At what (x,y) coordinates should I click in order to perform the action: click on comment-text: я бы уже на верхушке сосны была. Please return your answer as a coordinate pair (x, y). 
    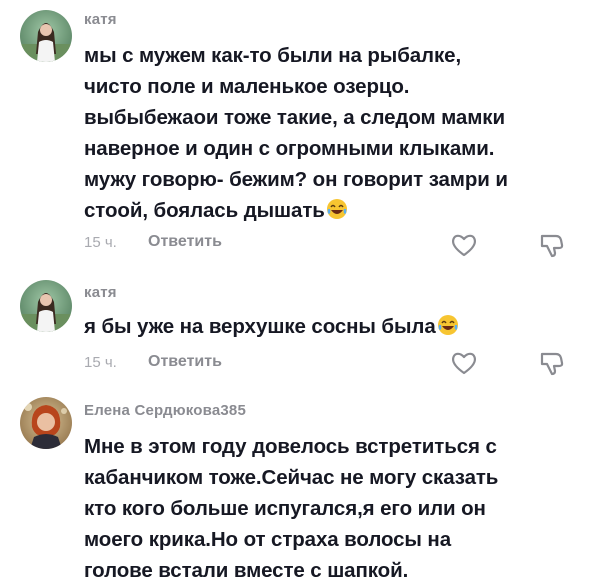
    Looking at the image, I should click on (319, 326).